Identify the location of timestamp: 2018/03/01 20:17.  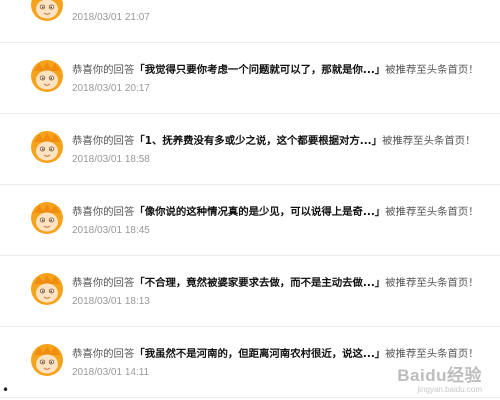
(111, 88).